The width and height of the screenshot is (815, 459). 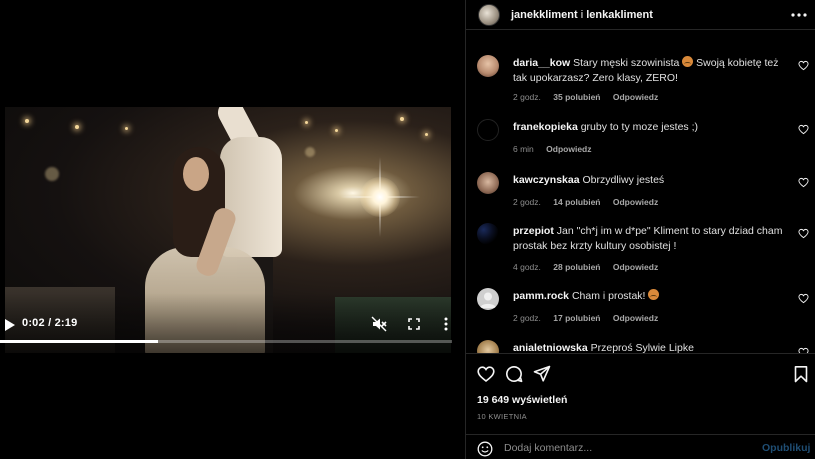 What do you see at coordinates (576, 267) in the screenshot?
I see `comment-likes: 28 polubień` at bounding box center [576, 267].